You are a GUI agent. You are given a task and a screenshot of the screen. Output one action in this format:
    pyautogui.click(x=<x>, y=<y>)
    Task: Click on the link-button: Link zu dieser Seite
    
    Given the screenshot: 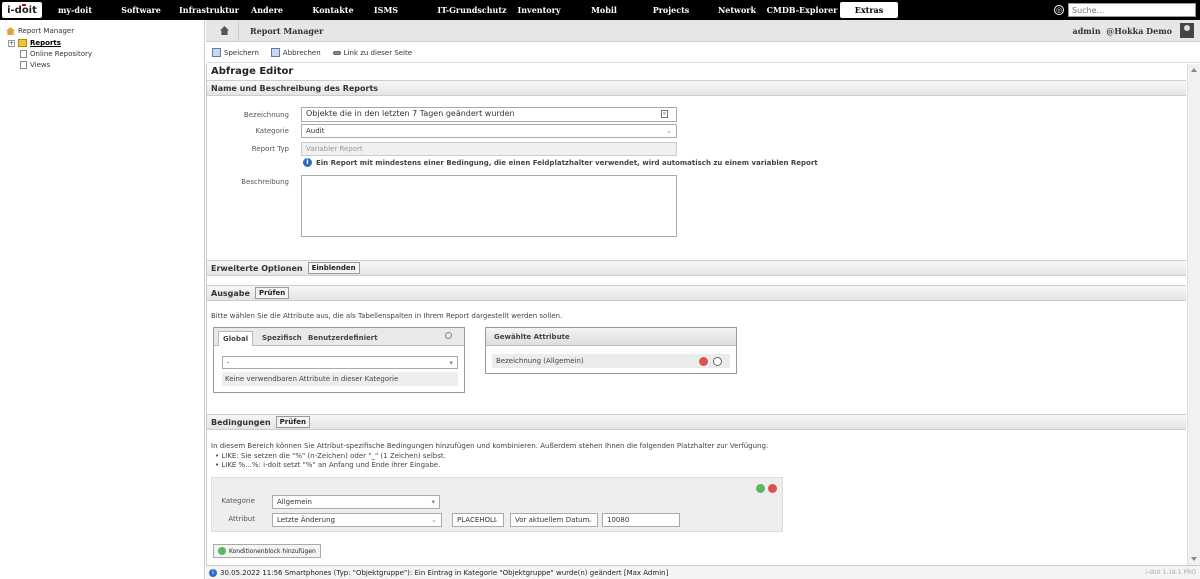 What is the action you would take?
    pyautogui.click(x=372, y=52)
    